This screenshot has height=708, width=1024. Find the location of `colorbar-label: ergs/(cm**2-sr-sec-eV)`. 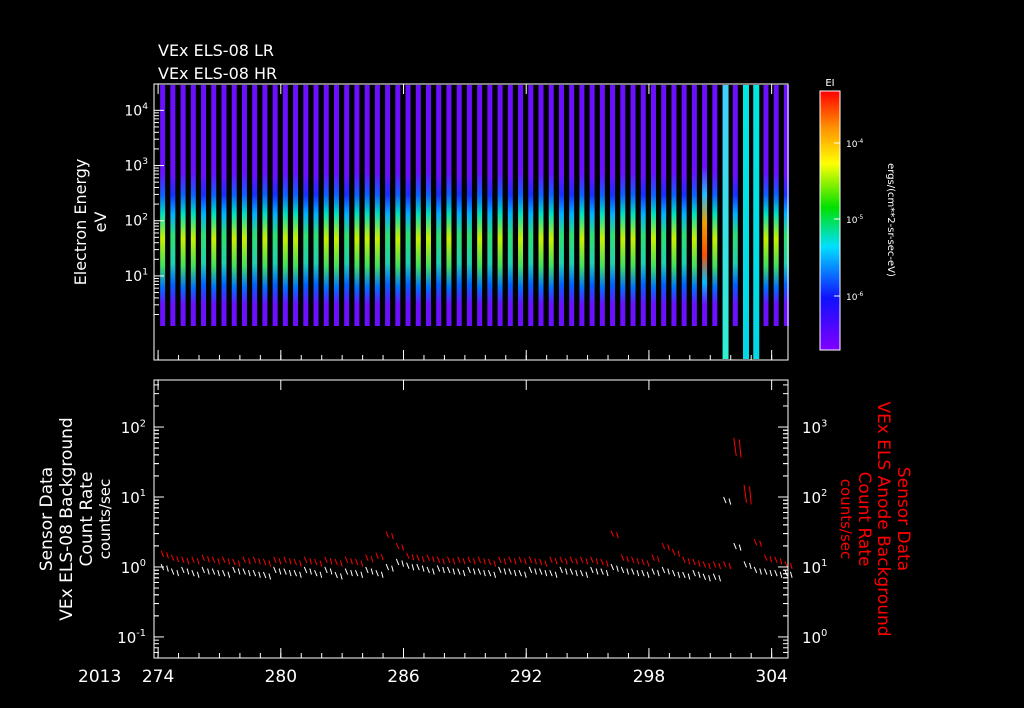

colorbar-label: ergs/(cm**2-sr-sec-eV) is located at coordinates (890, 220).